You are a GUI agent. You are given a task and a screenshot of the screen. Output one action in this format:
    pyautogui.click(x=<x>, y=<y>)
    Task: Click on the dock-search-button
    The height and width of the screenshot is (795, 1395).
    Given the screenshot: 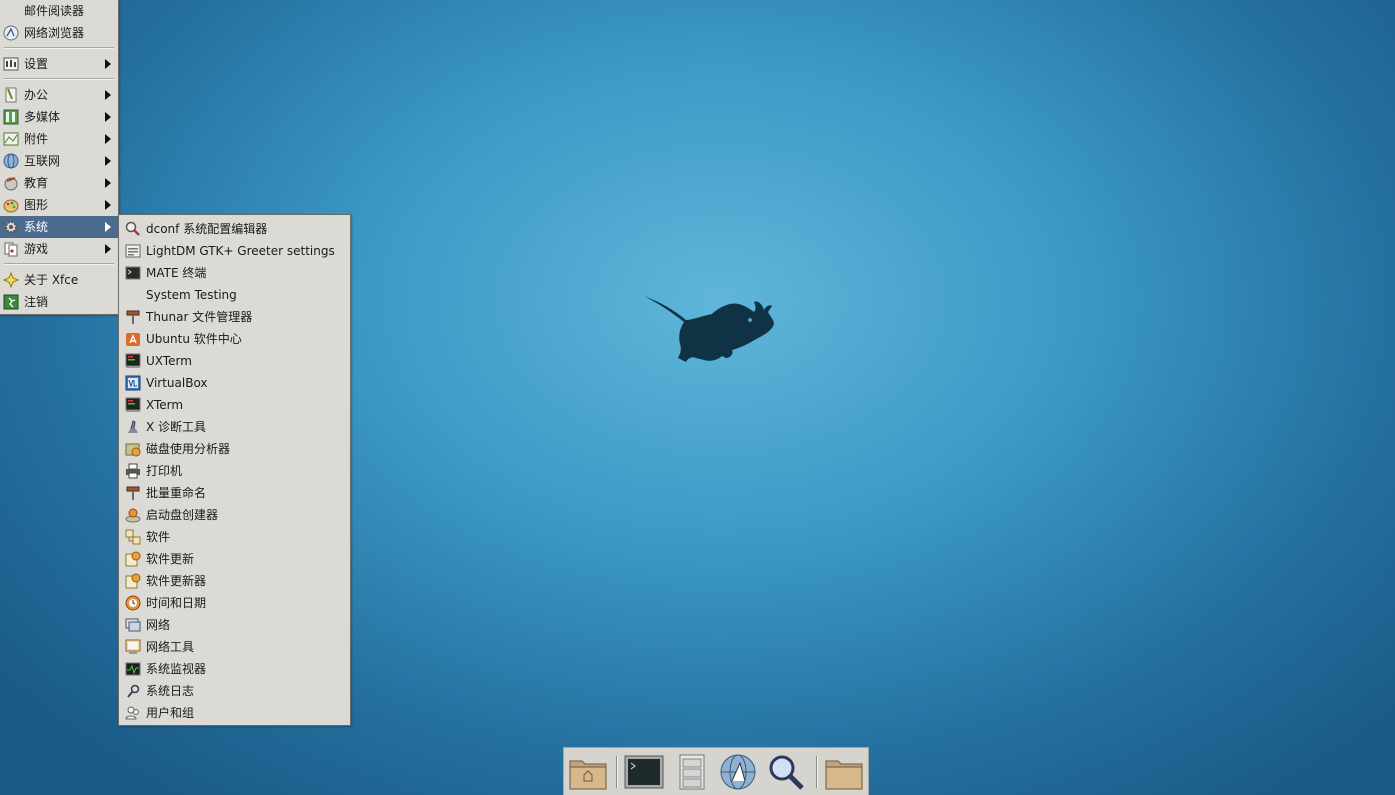 What is the action you would take?
    pyautogui.click(x=786, y=772)
    